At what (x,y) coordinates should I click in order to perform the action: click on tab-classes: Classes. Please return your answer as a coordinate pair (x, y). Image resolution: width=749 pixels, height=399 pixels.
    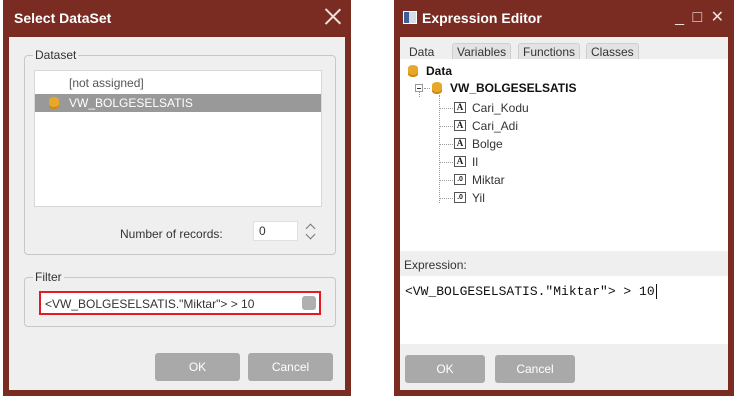
    Looking at the image, I should click on (612, 51).